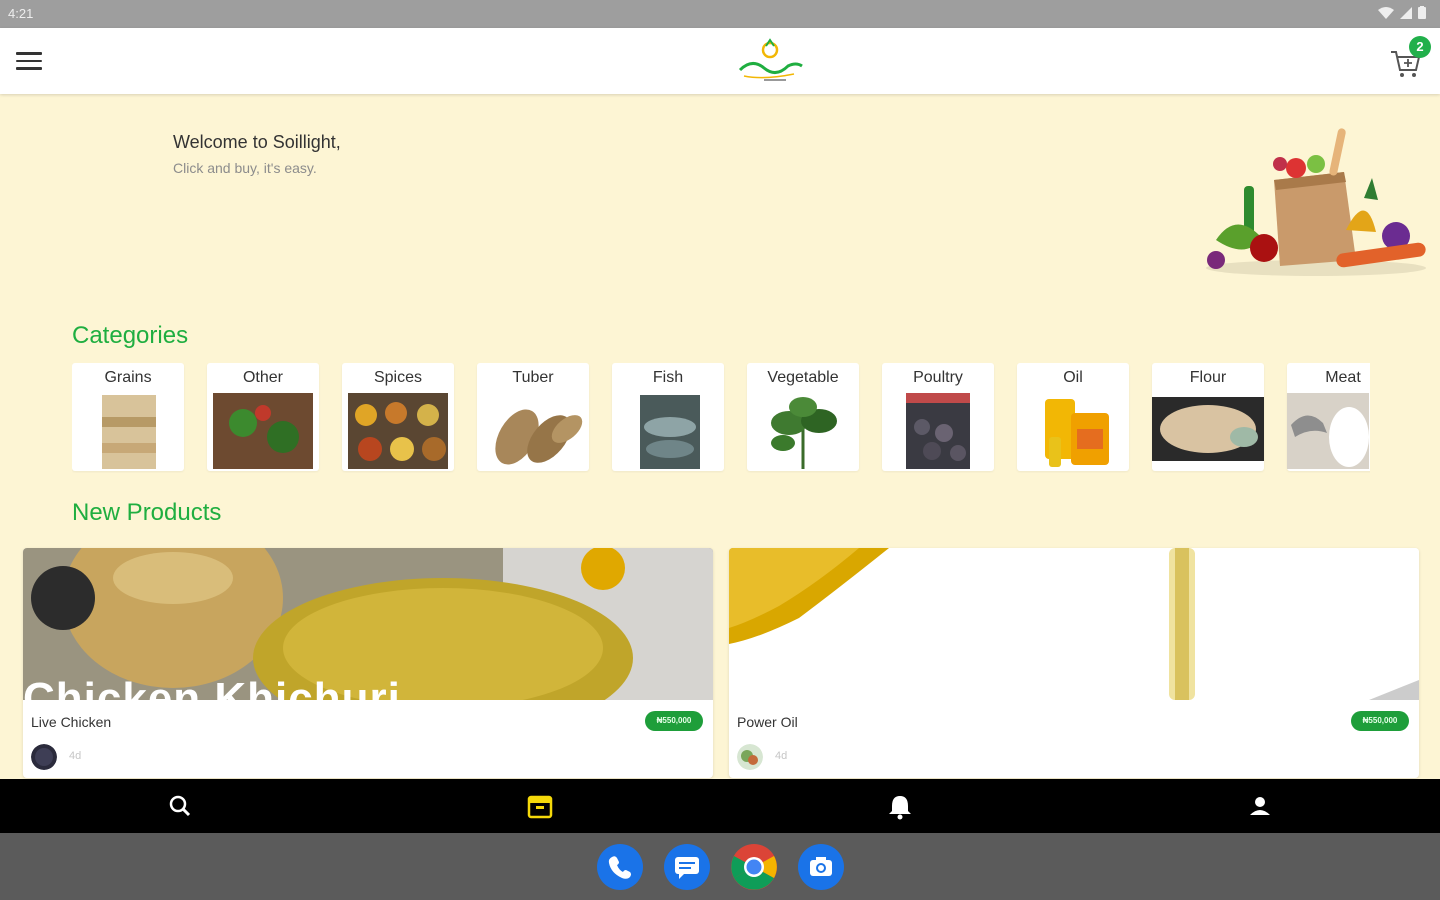  What do you see at coordinates (29, 62) in the screenshot?
I see `hamburger-icon` at bounding box center [29, 62].